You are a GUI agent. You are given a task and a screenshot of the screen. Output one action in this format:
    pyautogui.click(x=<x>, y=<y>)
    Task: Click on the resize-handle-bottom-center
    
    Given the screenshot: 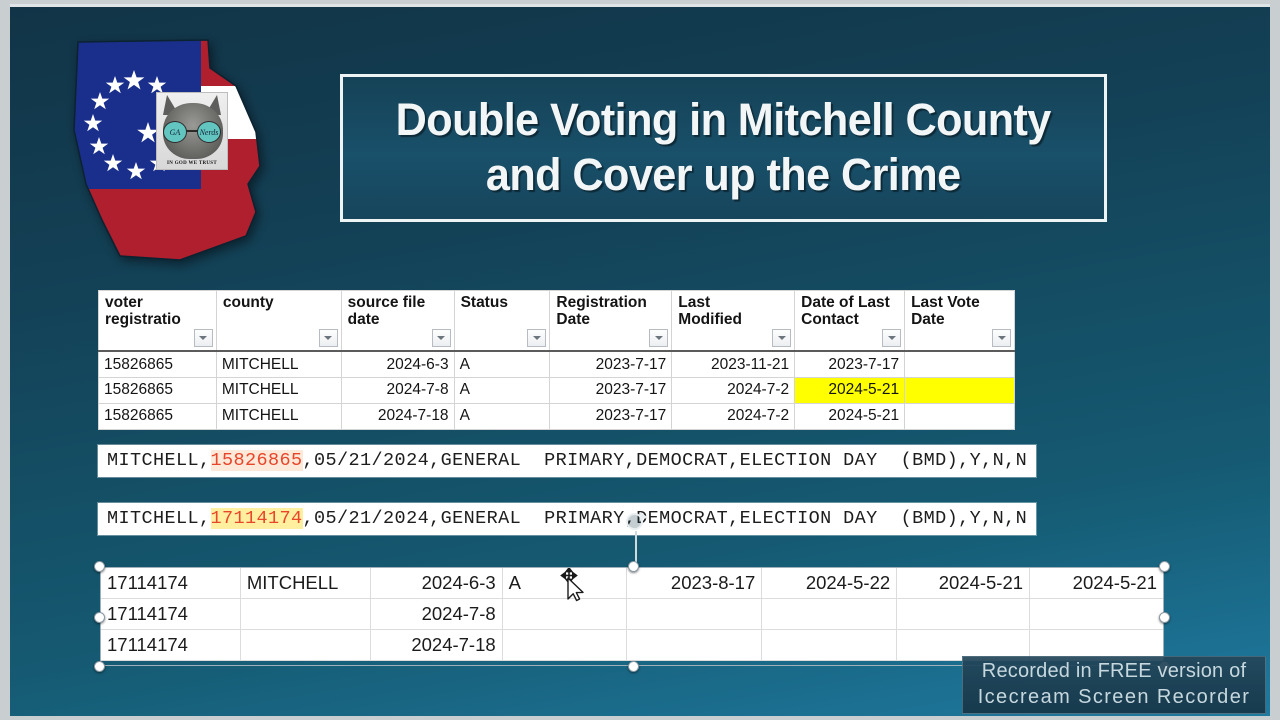 What is the action you would take?
    pyautogui.click(x=633, y=666)
    